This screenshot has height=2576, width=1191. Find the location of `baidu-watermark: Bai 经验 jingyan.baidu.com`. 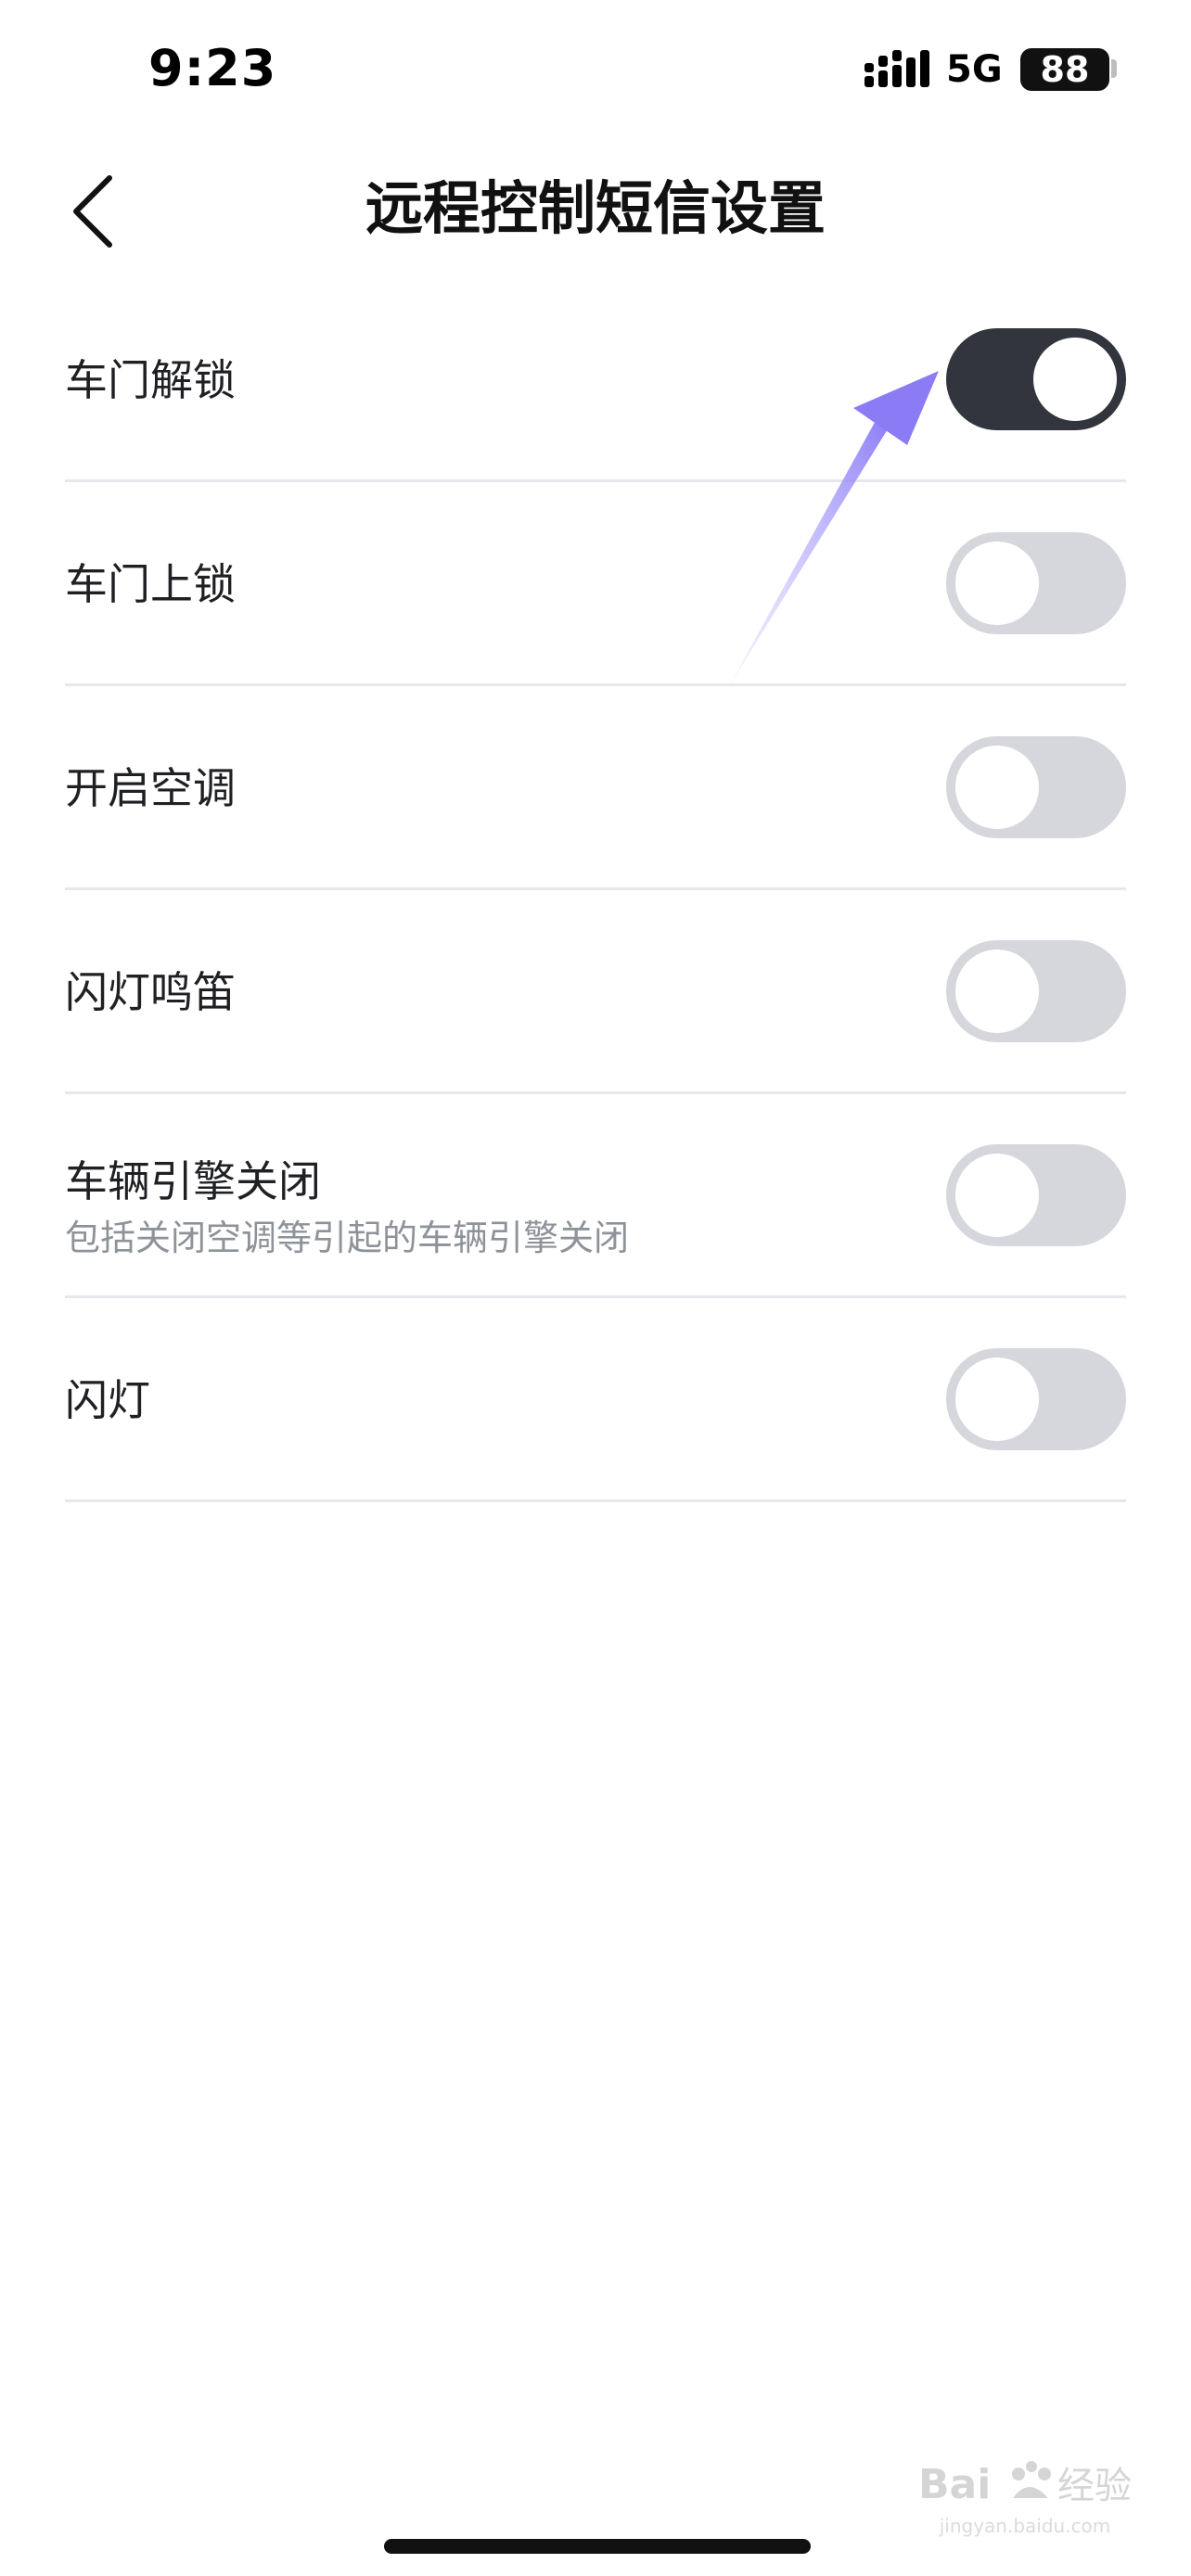

baidu-watermark: Bai 经验 jingyan.baidu.com is located at coordinates (1025, 2495).